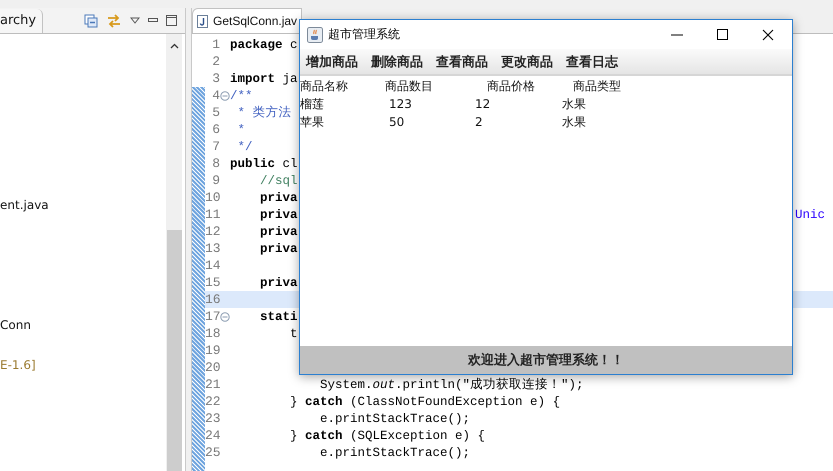  Describe the element at coordinates (212, 333) in the screenshot. I see `line-number: 18` at that location.